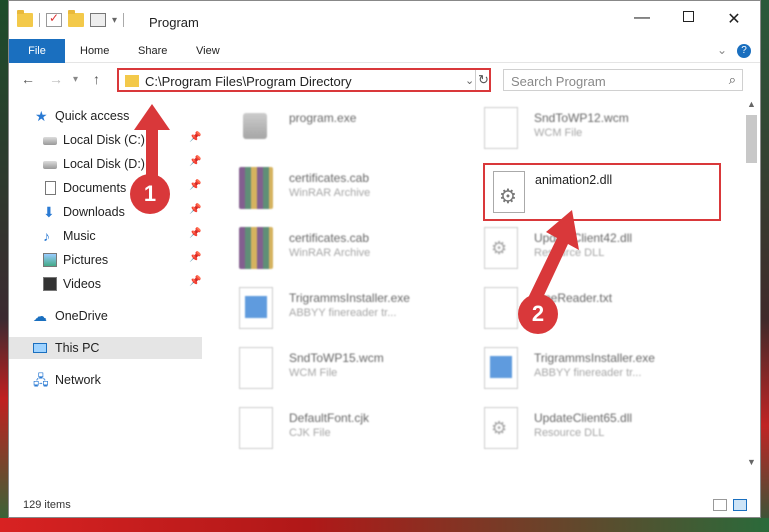 This screenshot has height=532, width=769. I want to click on file-item: program.exe, so click(323, 129).